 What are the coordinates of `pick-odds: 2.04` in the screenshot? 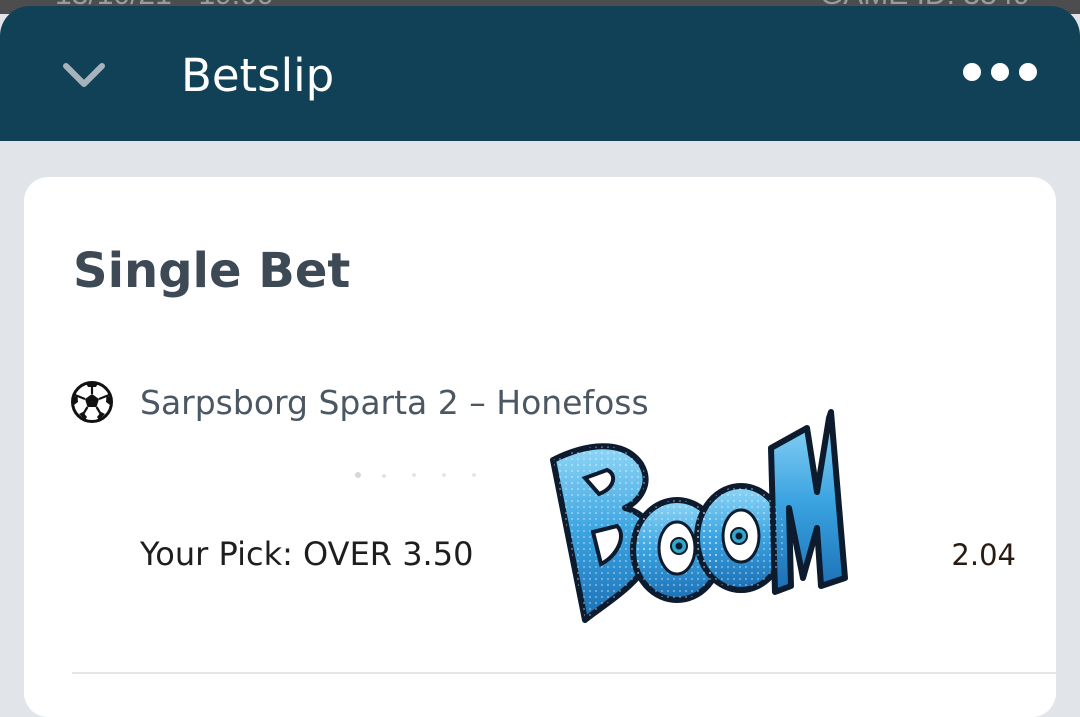 It's located at (983, 555).